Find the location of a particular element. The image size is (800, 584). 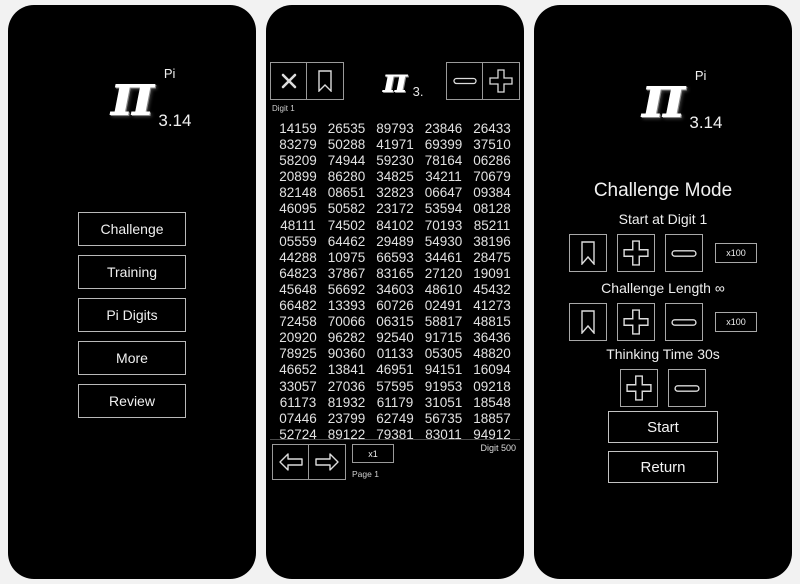

bookmark-button is located at coordinates (325, 81).